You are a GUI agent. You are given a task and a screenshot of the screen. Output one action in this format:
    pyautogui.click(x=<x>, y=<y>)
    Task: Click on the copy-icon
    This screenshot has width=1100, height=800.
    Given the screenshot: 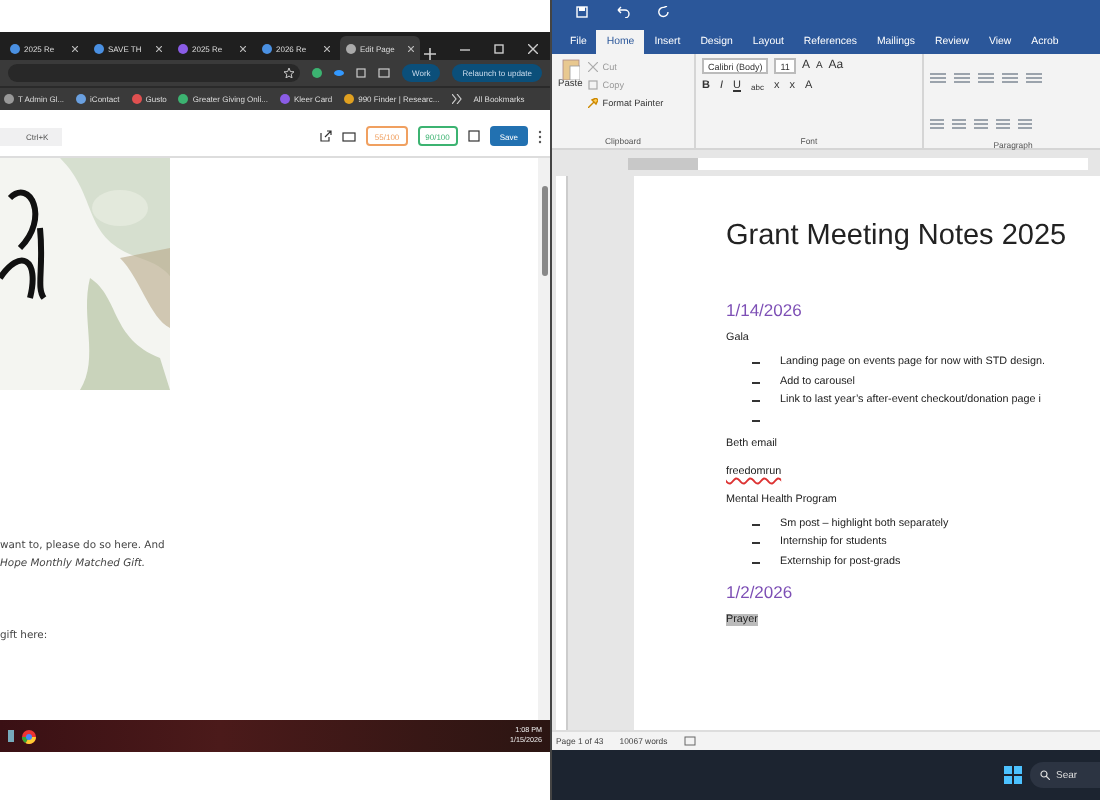 What is the action you would take?
    pyautogui.click(x=593, y=85)
    